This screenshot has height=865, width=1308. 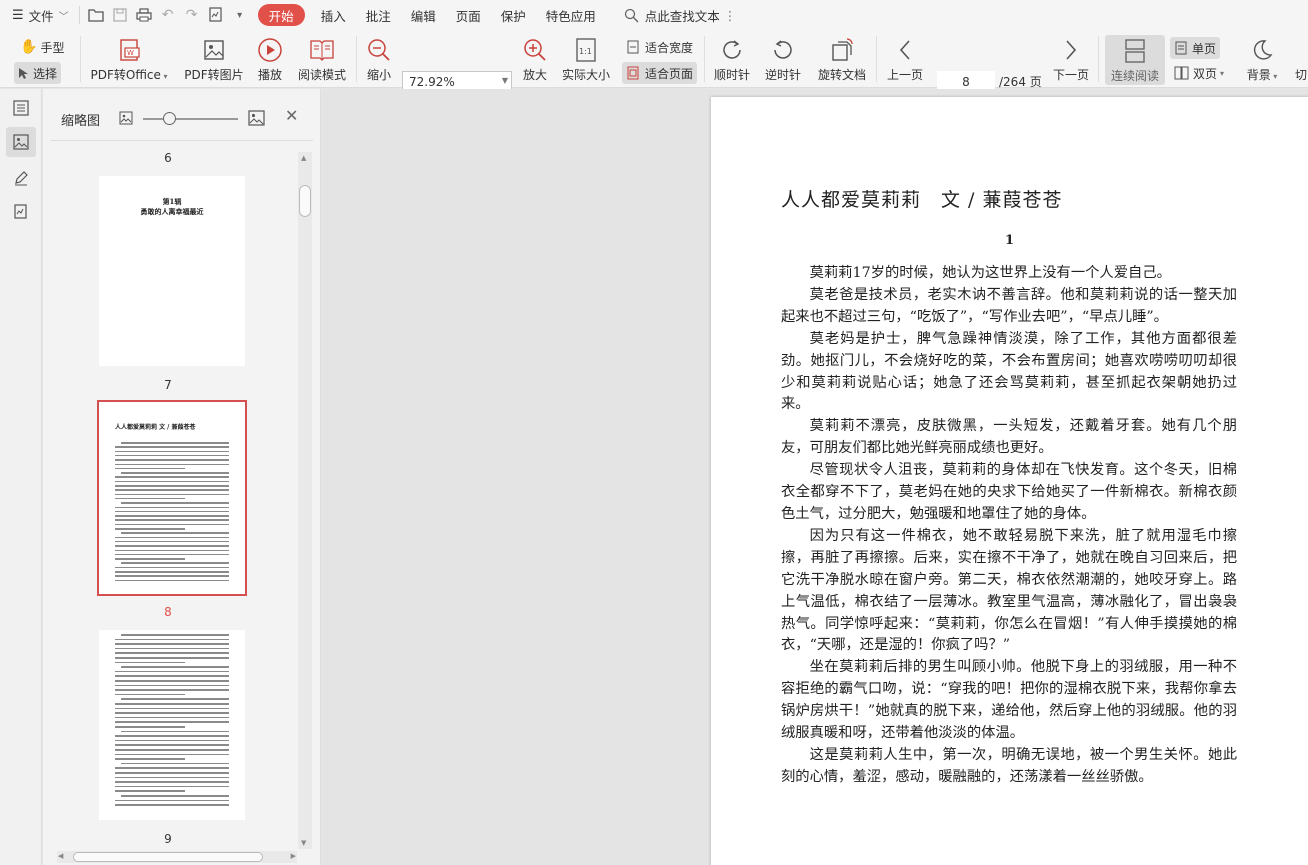 I want to click on pen-icon, so click(x=21, y=178).